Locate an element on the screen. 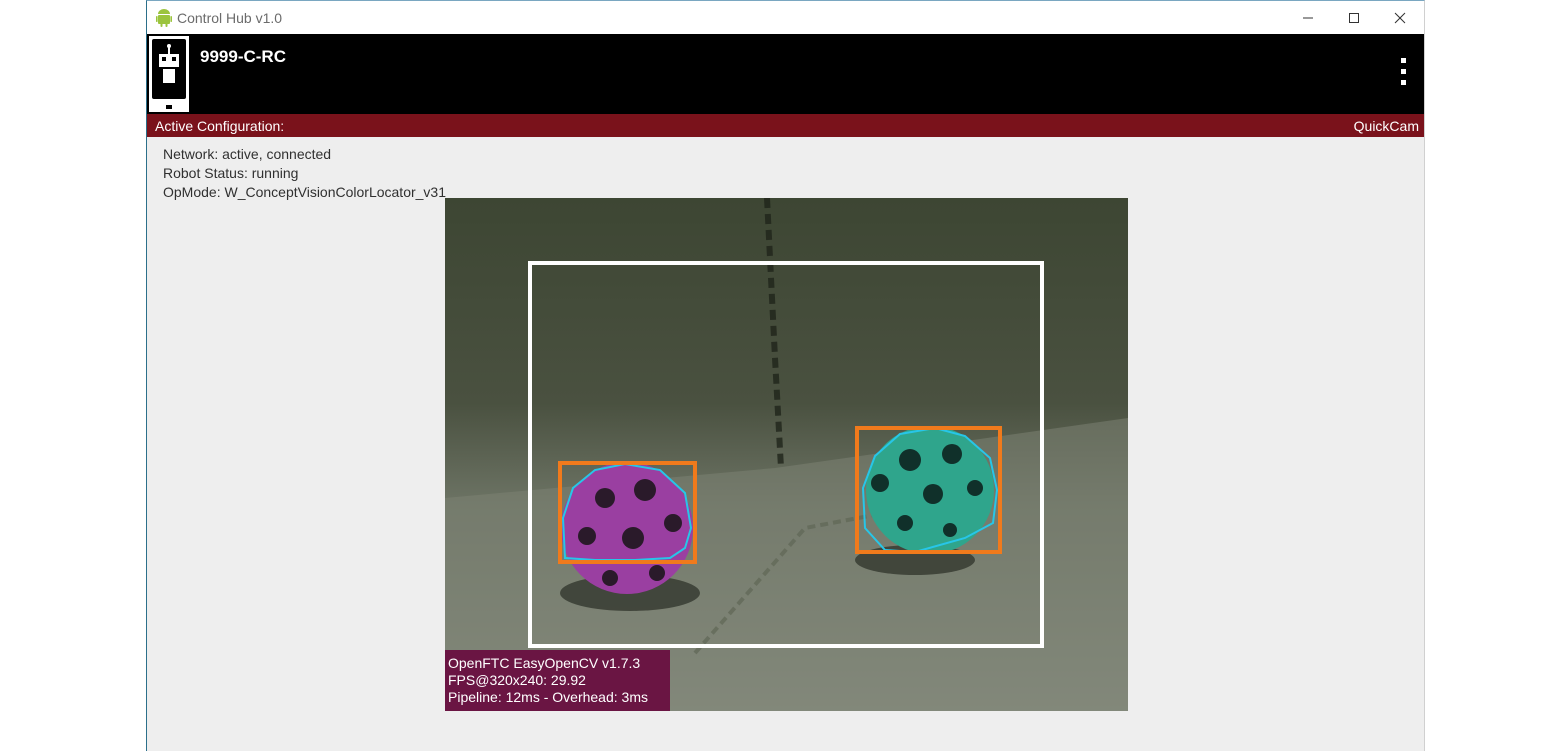  opmode-status: OpMode: W_ConceptVisionColorLocator_v31 is located at coordinates (305, 192).